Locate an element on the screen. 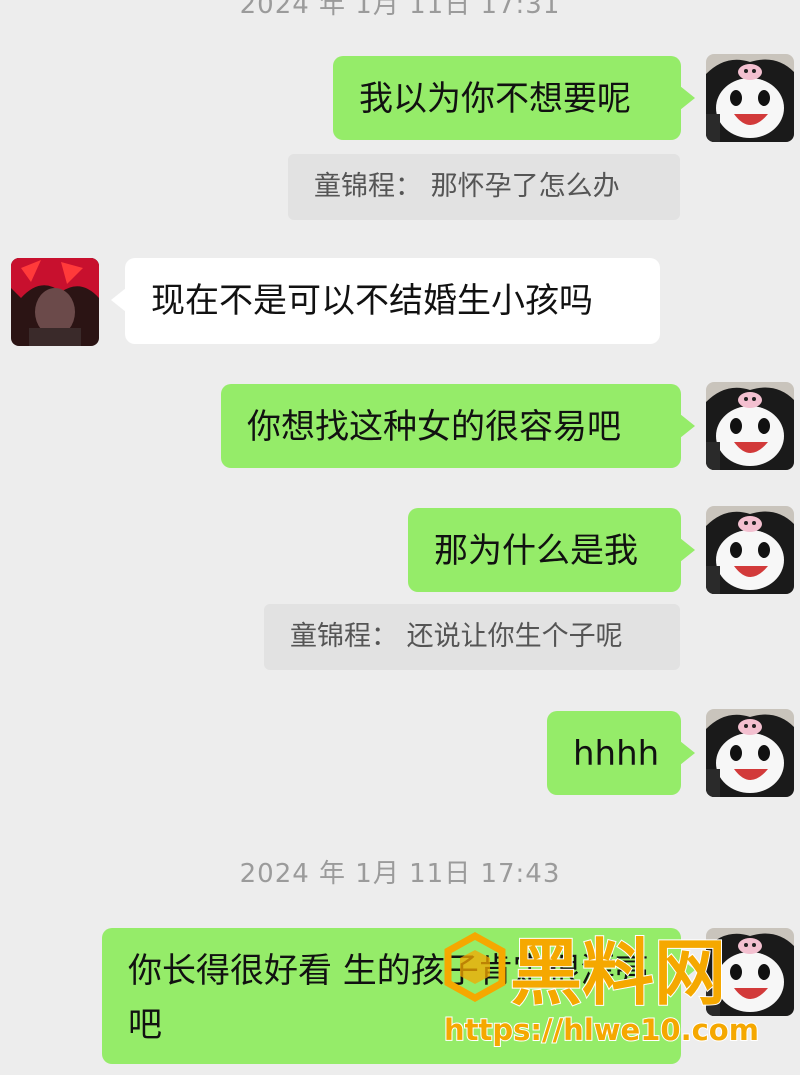  watermark-logo-icon is located at coordinates (475, 967).